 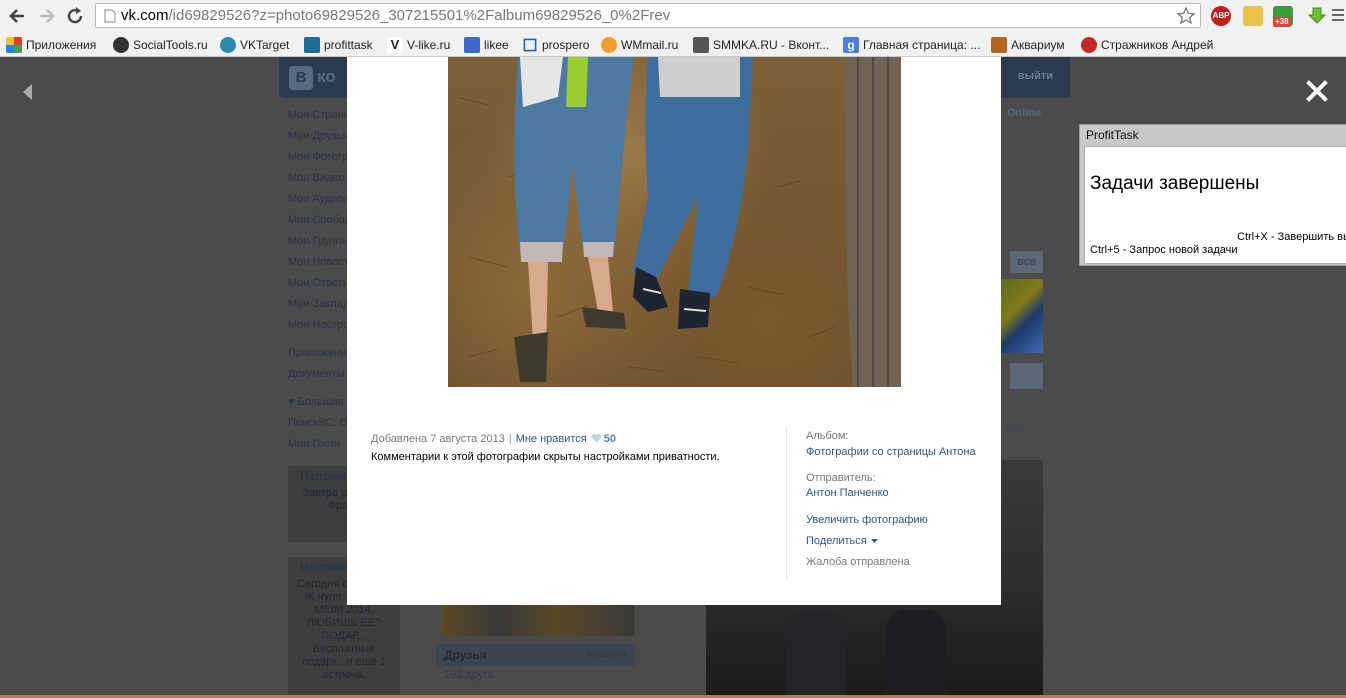 I want to click on mail-badge: +38, so click(x=1282, y=22).